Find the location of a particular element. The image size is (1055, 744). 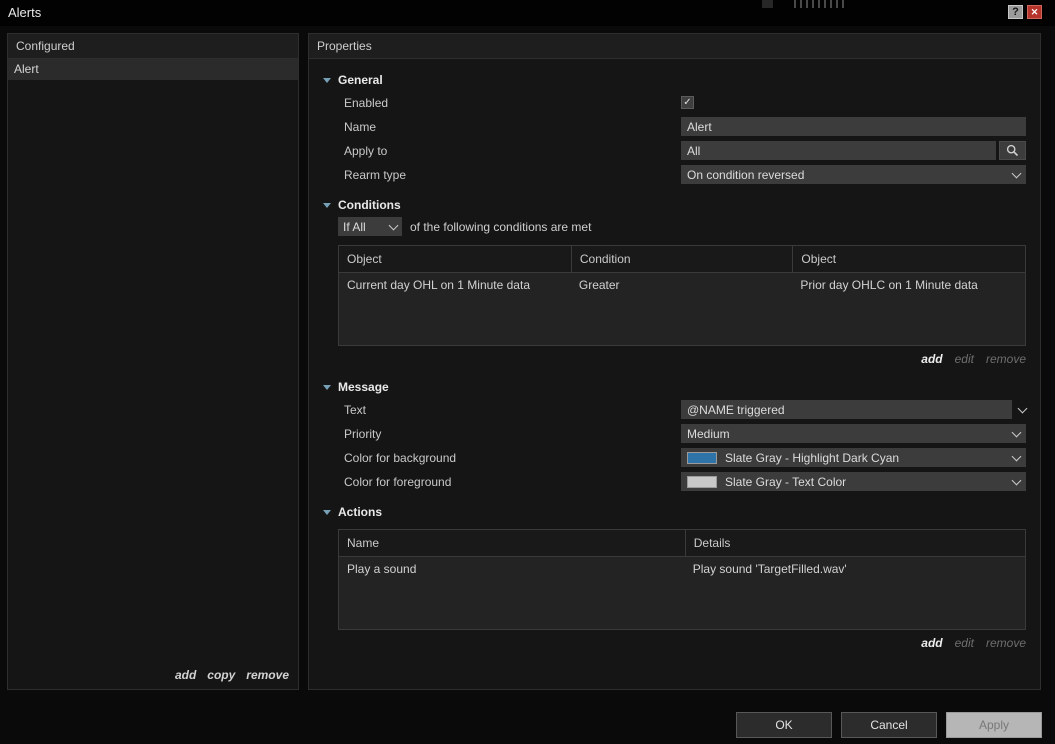

foreground-color-swatch is located at coordinates (702, 481).